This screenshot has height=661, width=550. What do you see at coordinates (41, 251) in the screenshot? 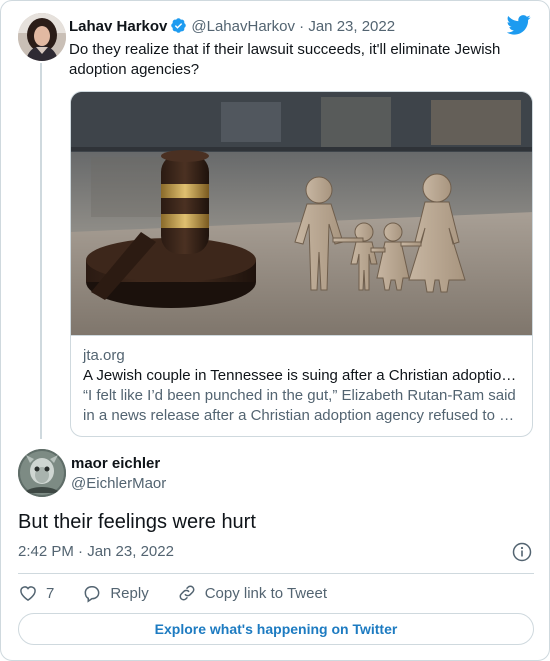
I see `thread-connector-line` at bounding box center [41, 251].